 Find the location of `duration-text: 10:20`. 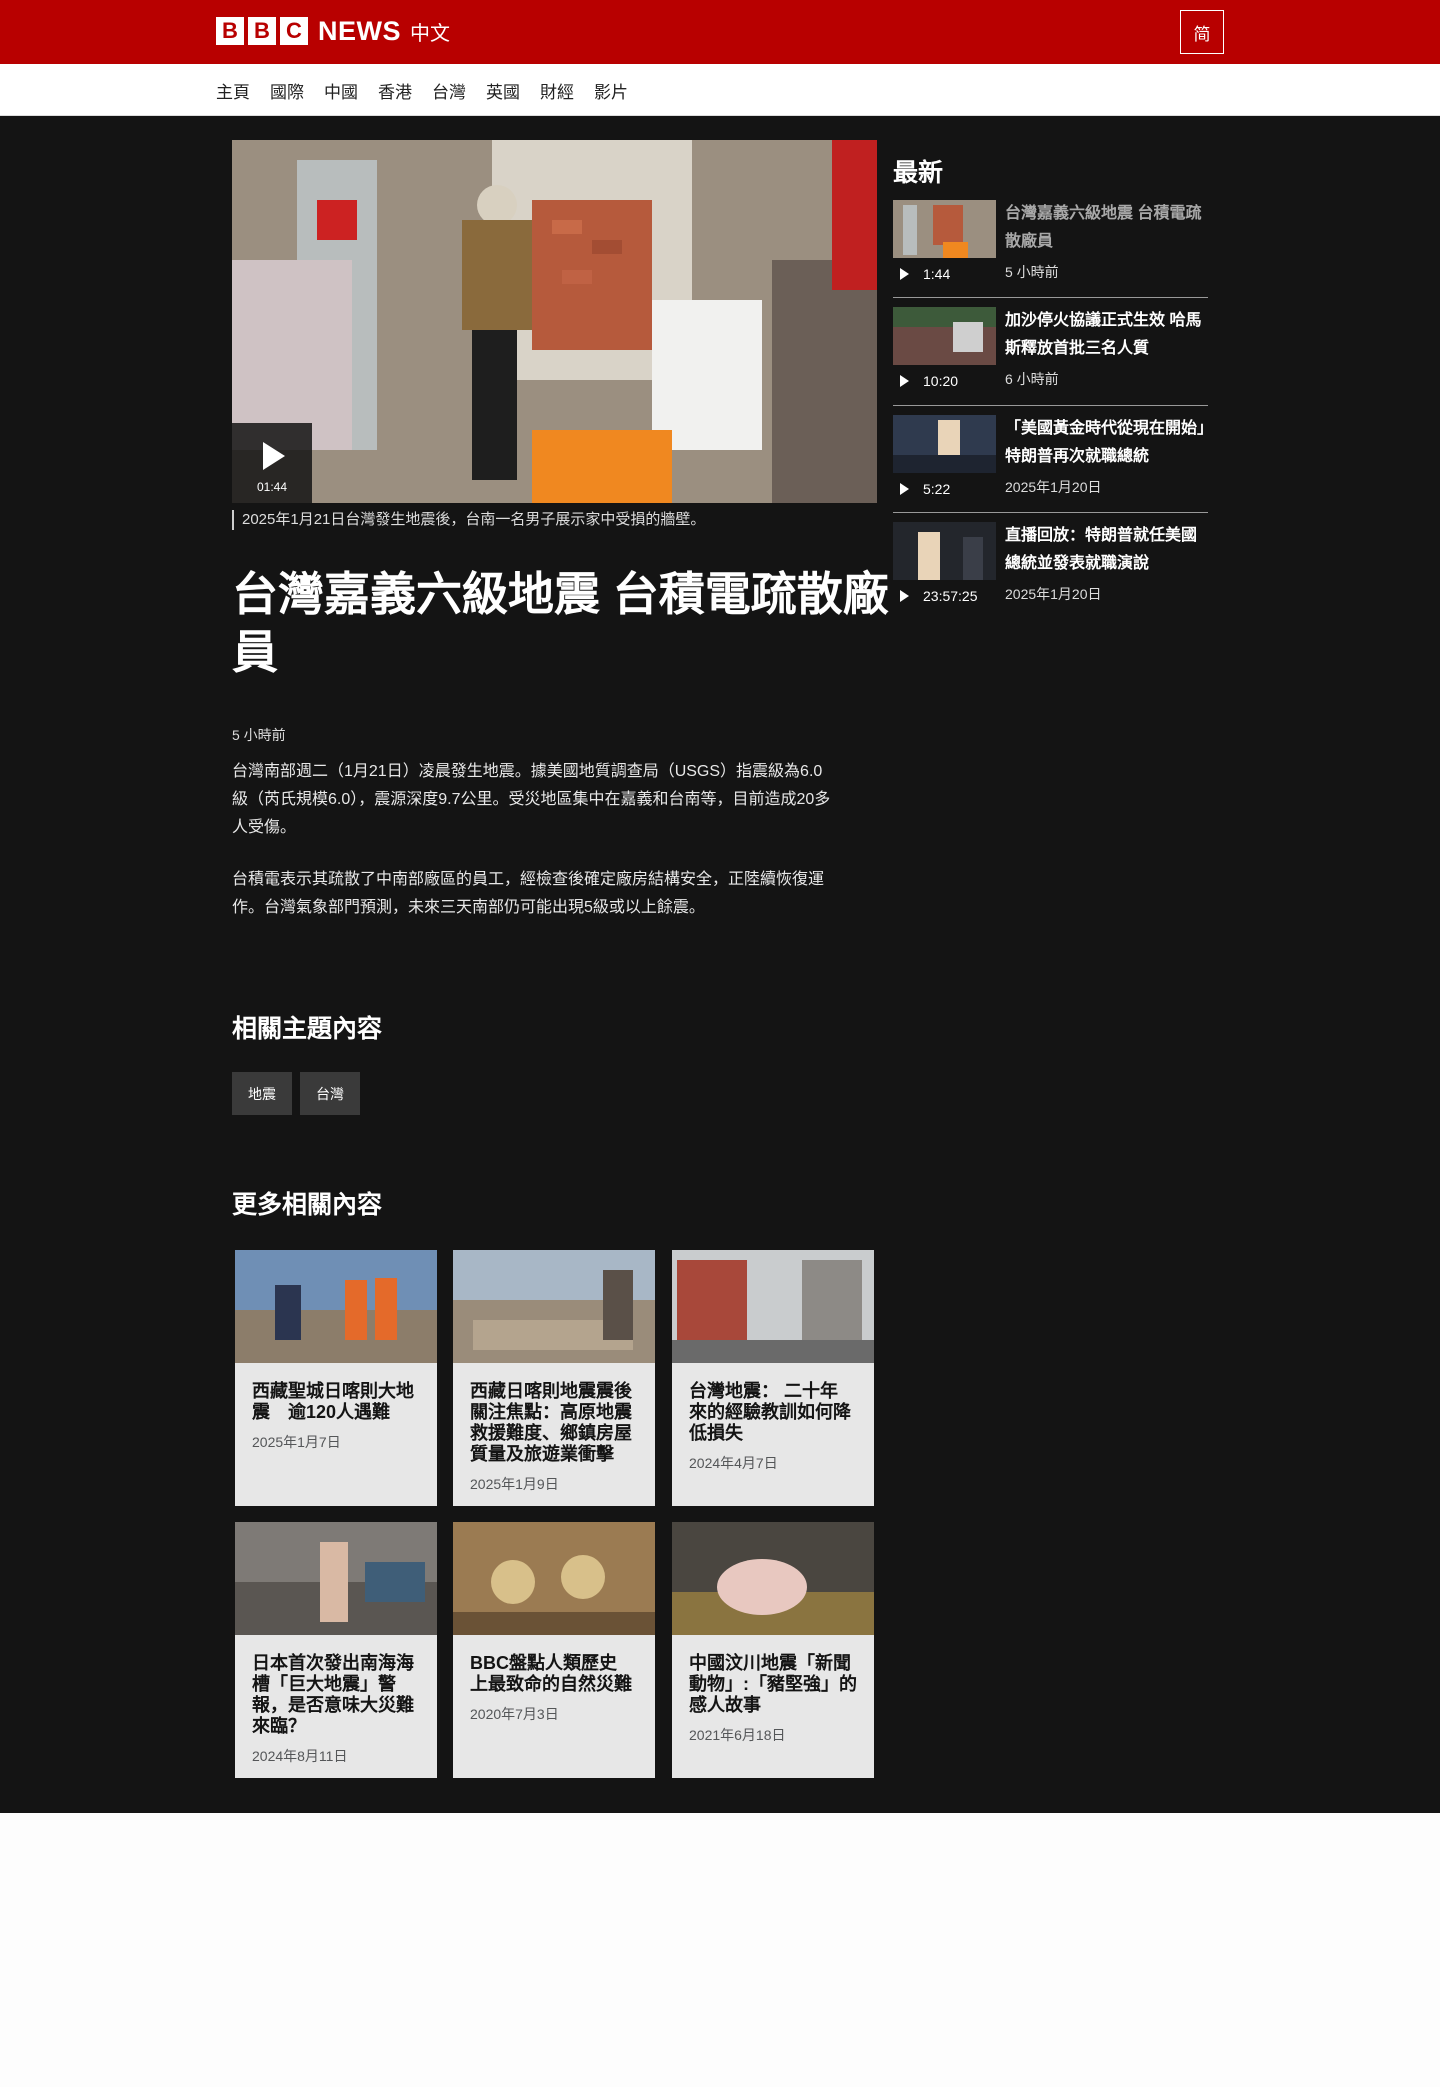

duration-text: 10:20 is located at coordinates (941, 381).